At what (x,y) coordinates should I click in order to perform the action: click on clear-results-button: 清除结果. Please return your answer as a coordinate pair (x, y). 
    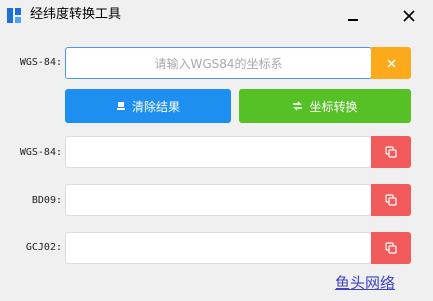
    Looking at the image, I should click on (148, 106).